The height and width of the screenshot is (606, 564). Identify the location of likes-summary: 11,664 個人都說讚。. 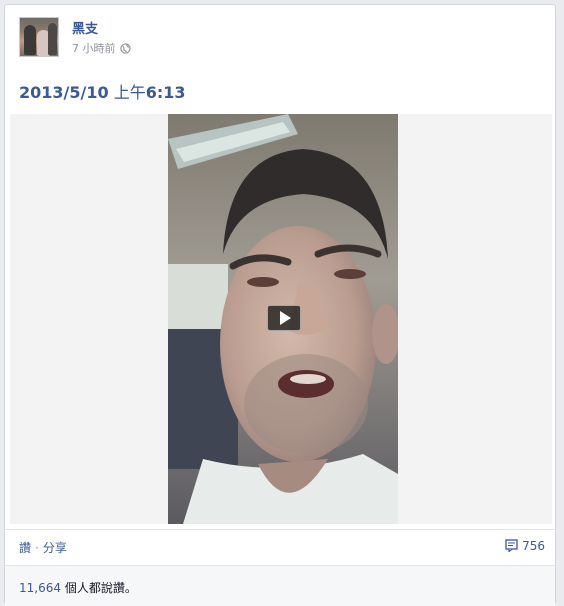
(78, 587).